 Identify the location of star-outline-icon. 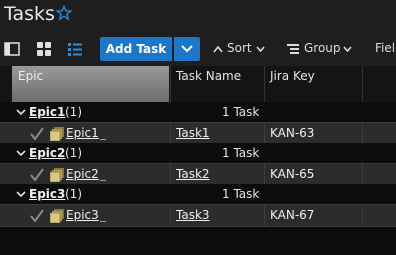
(64, 13).